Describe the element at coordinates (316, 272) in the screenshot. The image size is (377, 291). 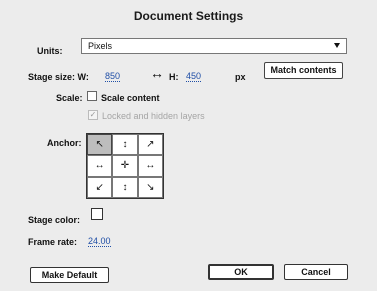
I see `cancel-button: Cancel` at that location.